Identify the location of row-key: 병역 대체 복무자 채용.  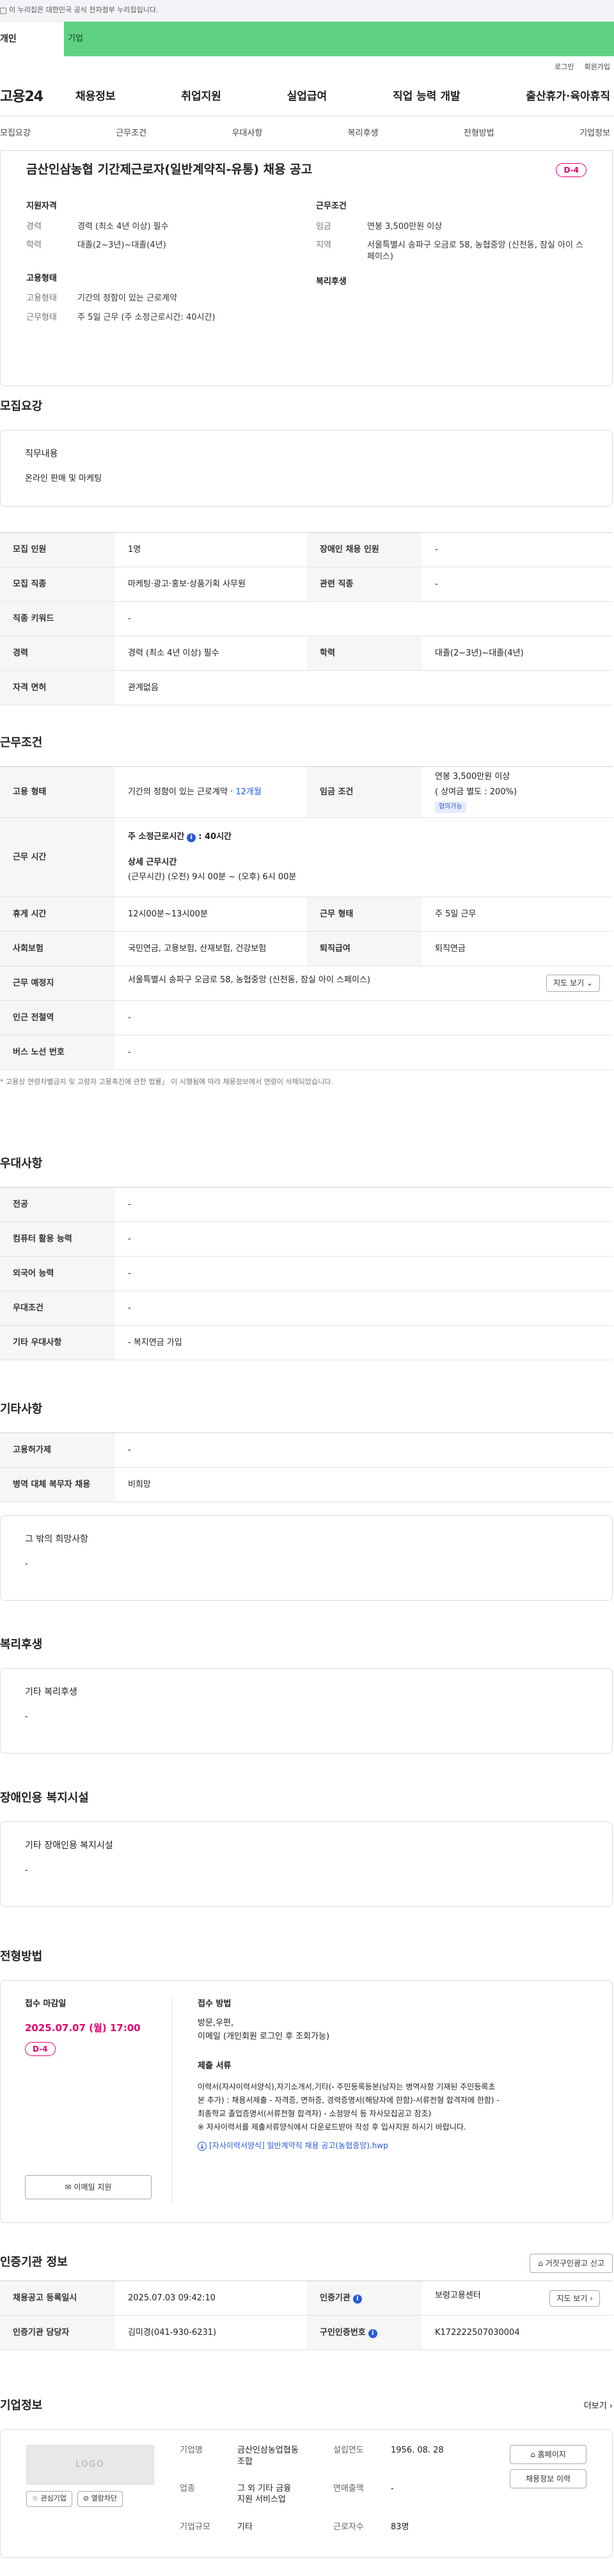
(57, 1484).